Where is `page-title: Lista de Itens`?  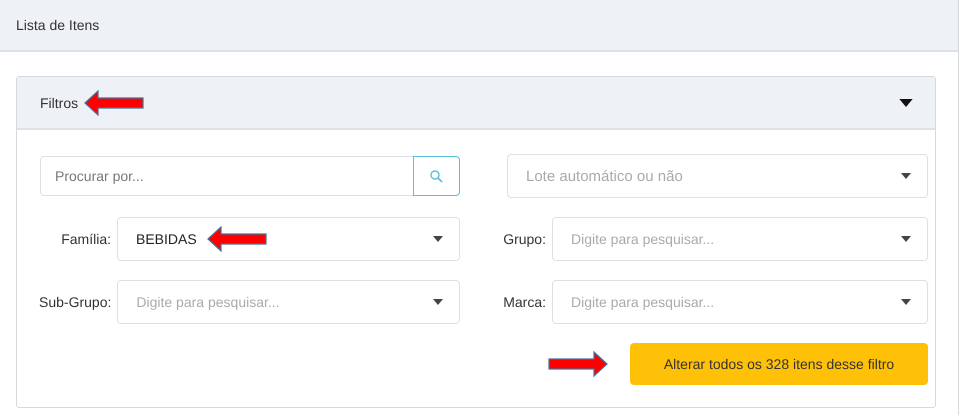 page-title: Lista de Itens is located at coordinates (58, 25).